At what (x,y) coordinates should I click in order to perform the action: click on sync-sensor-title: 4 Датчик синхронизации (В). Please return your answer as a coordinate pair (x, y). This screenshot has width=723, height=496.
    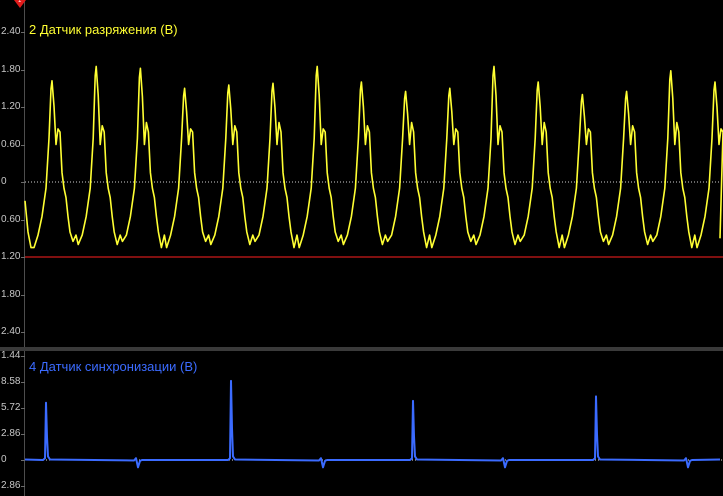
    Looking at the image, I should click on (113, 366).